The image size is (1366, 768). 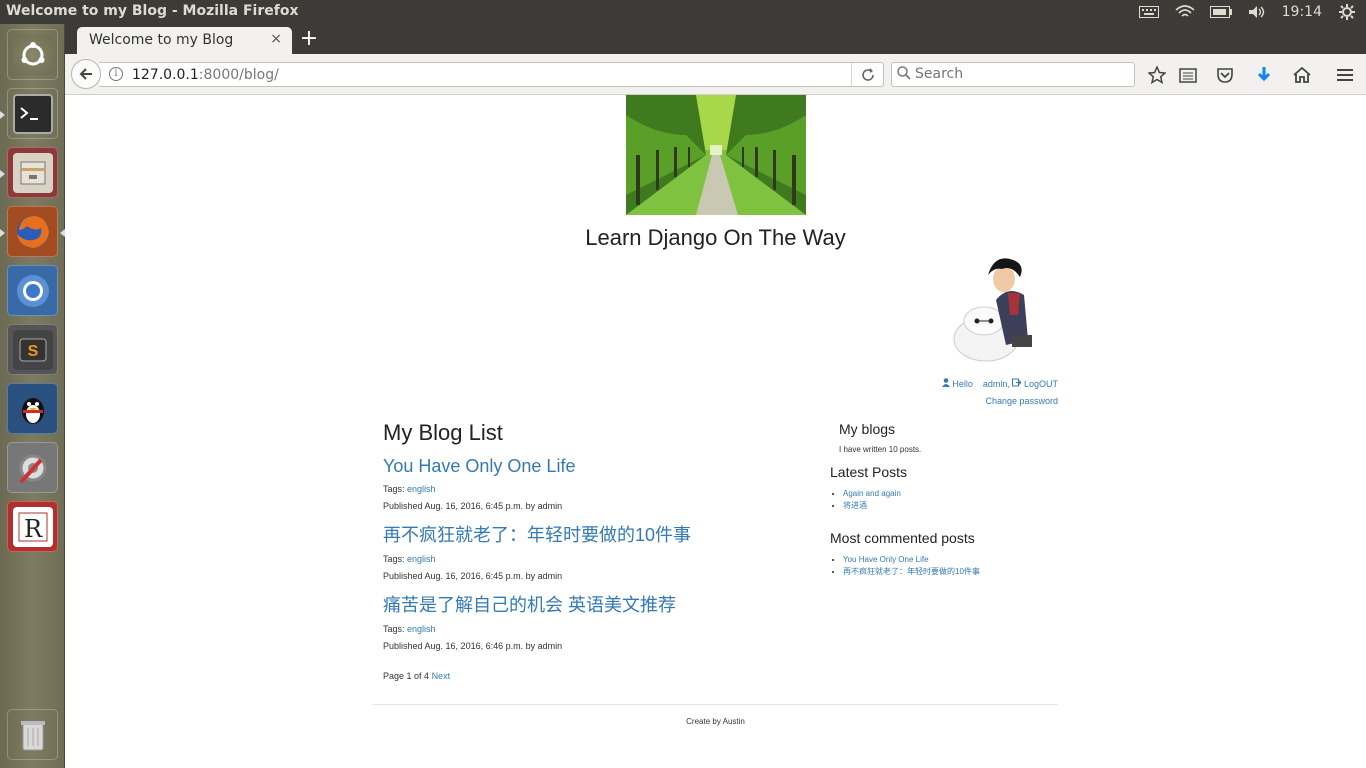 I want to click on penguin-icon, so click(x=33, y=409).